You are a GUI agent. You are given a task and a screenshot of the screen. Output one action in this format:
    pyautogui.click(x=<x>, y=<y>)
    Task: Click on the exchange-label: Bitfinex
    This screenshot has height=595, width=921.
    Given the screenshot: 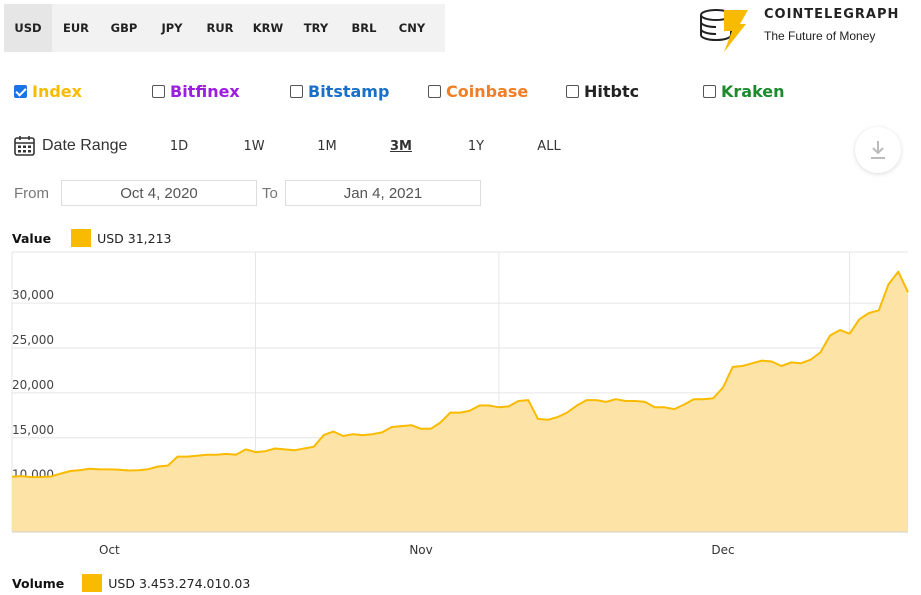 What is the action you would take?
    pyautogui.click(x=205, y=91)
    